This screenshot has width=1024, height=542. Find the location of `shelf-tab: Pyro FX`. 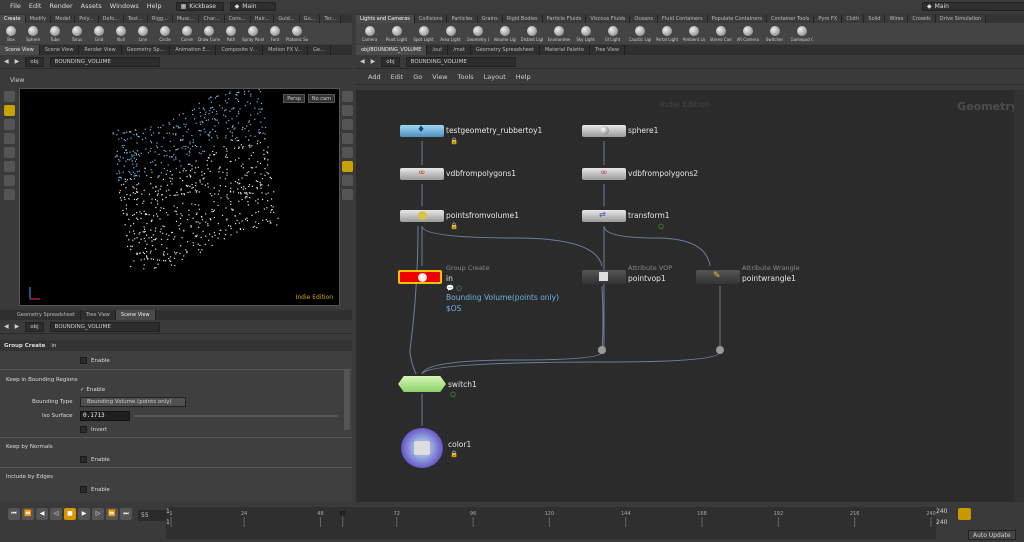

shelf-tab: Pyro FX is located at coordinates (828, 19).